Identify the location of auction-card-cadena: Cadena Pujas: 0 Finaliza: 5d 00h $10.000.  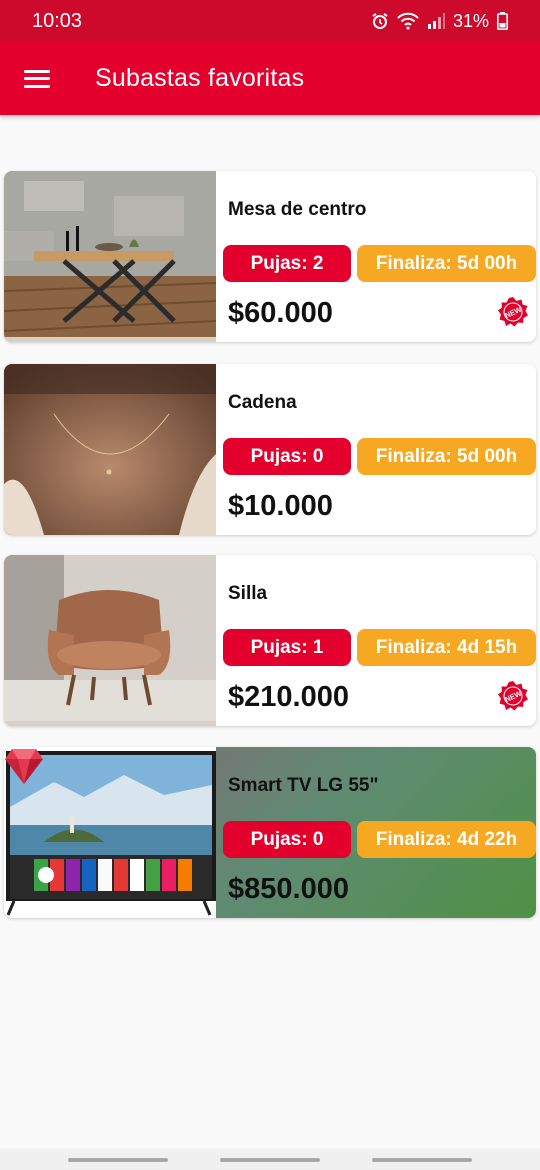
(270, 449).